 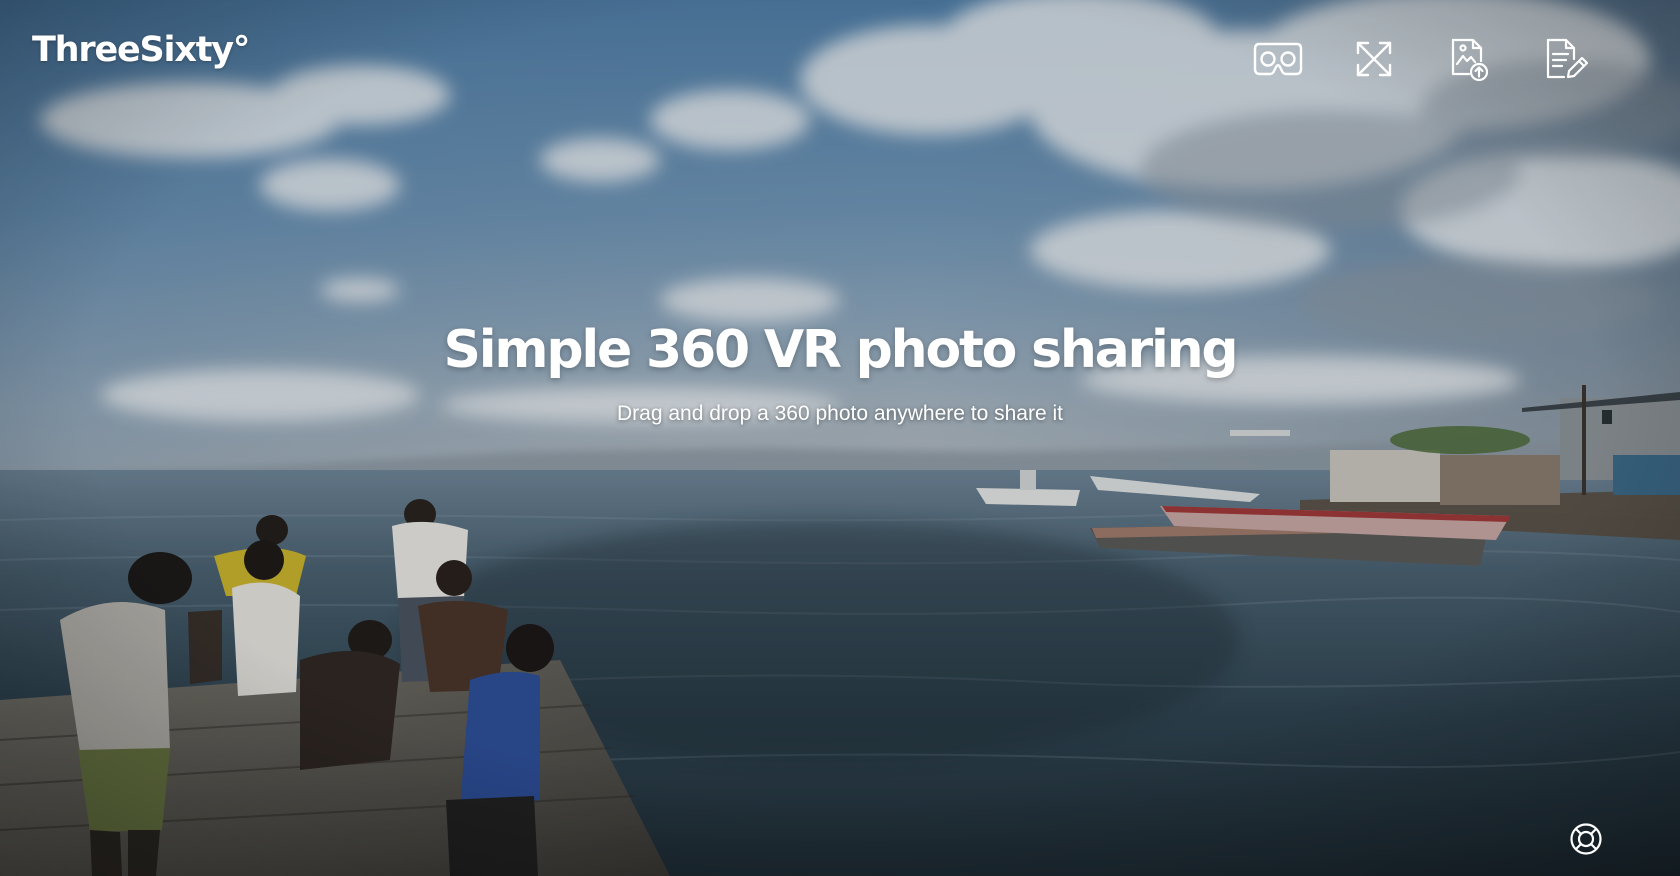 I want to click on lifebuoy-icon, so click(x=1586, y=841).